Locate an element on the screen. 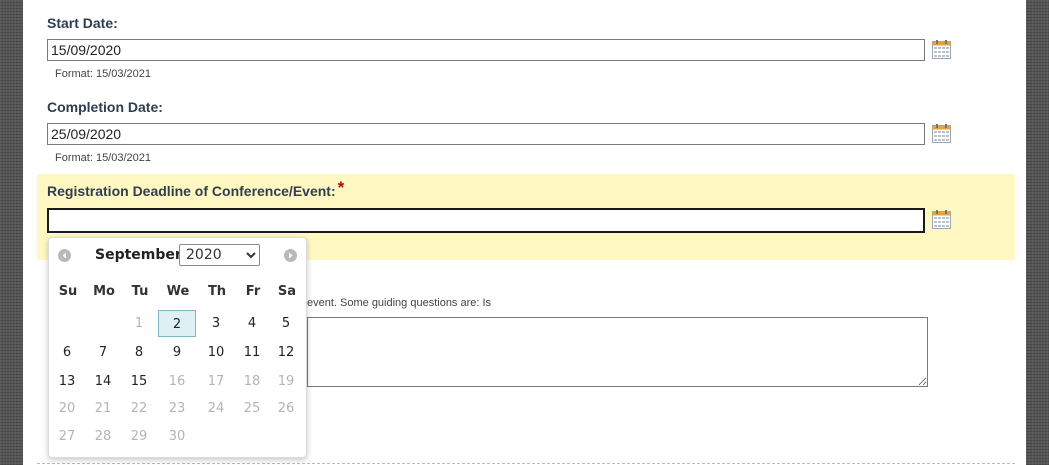 This screenshot has height=465, width=1049. weekday-header: Su is located at coordinates (68, 291).